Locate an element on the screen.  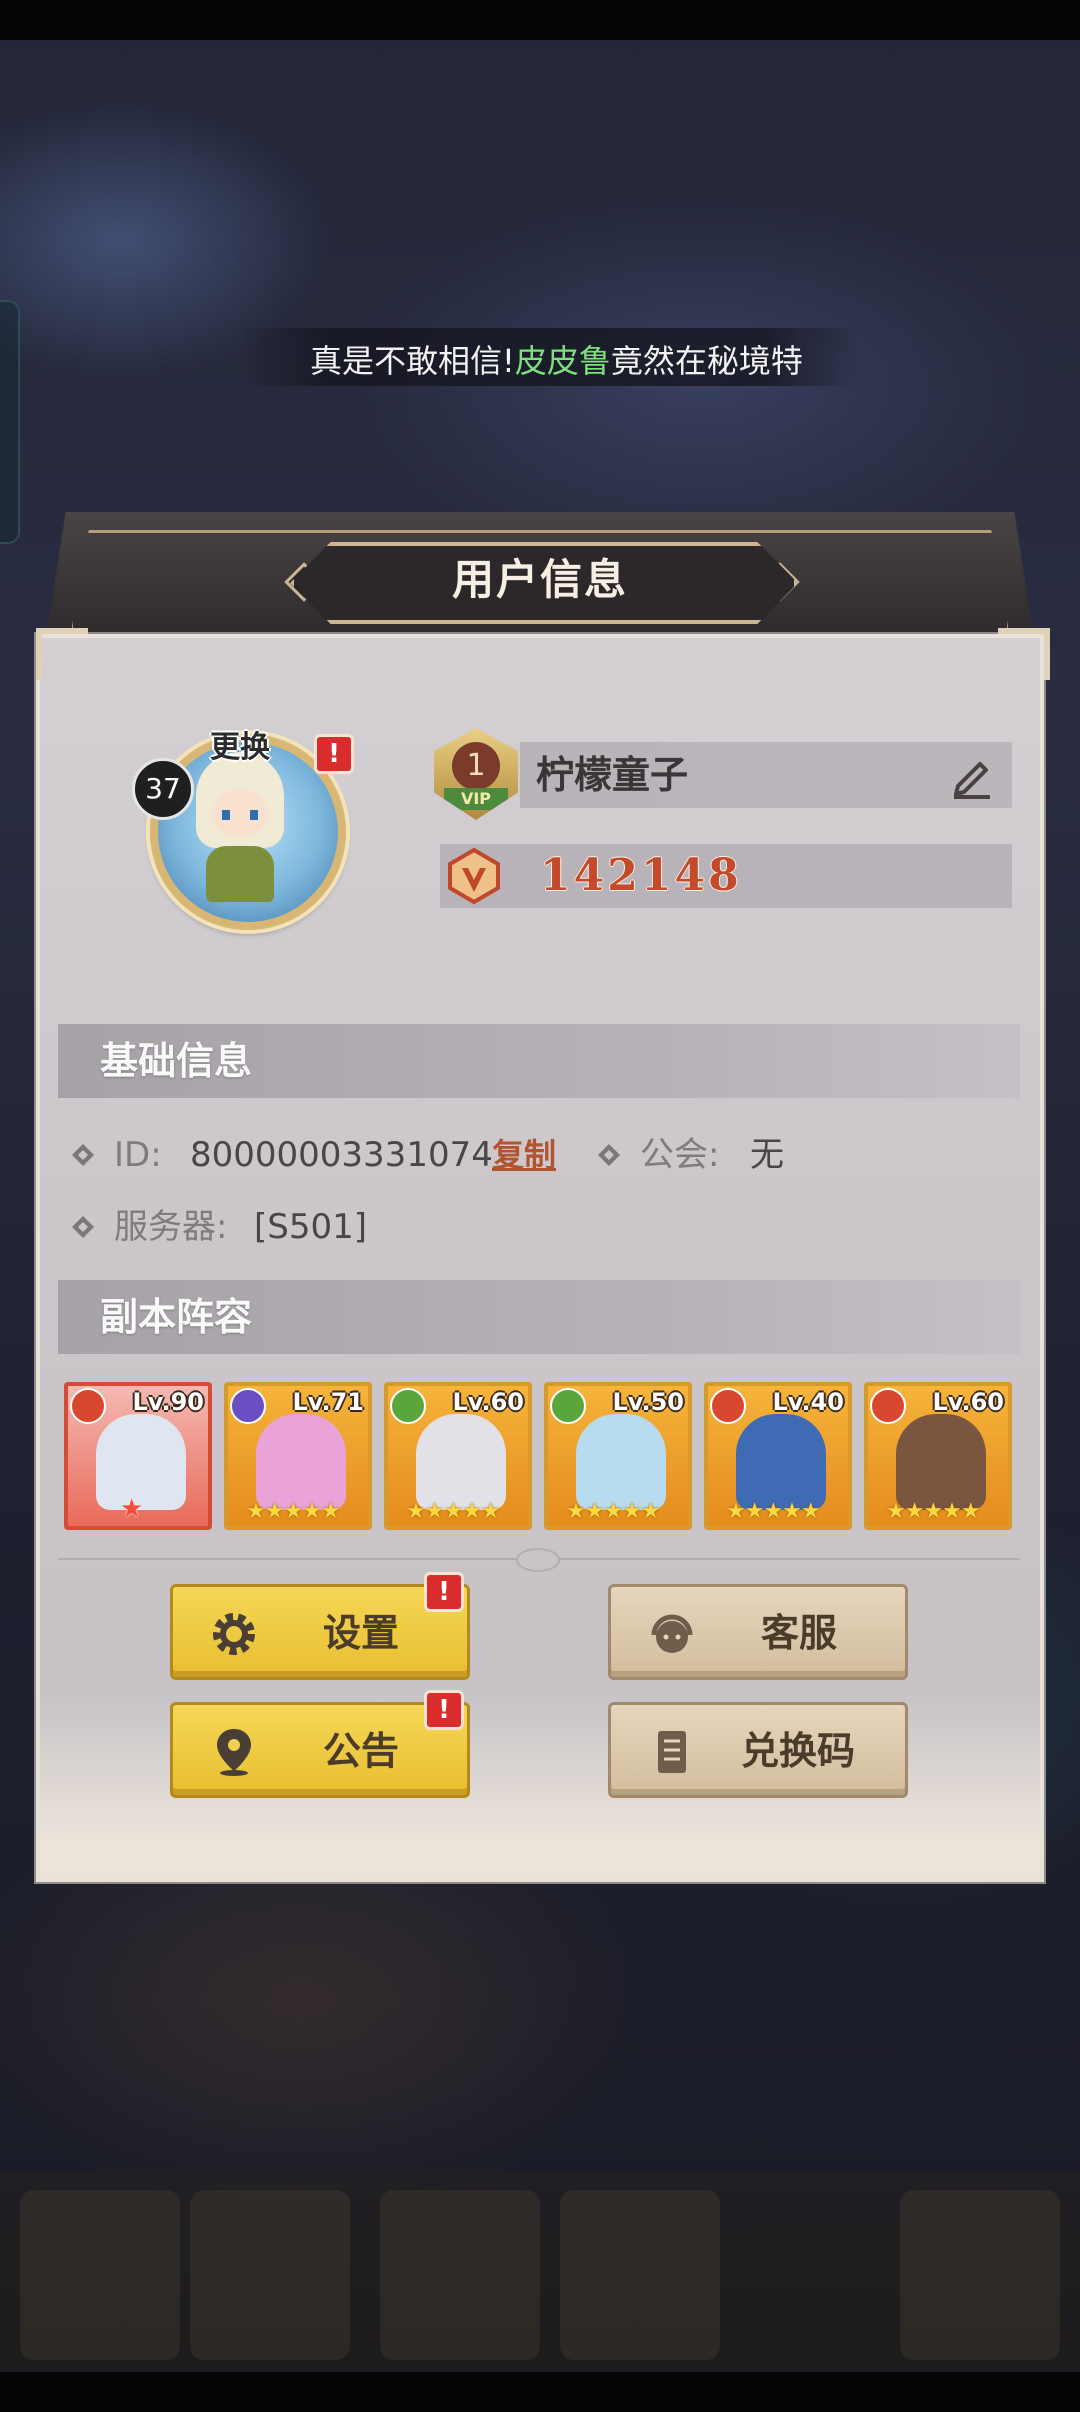
lineup-title: 副本阵容 is located at coordinates (176, 1317).